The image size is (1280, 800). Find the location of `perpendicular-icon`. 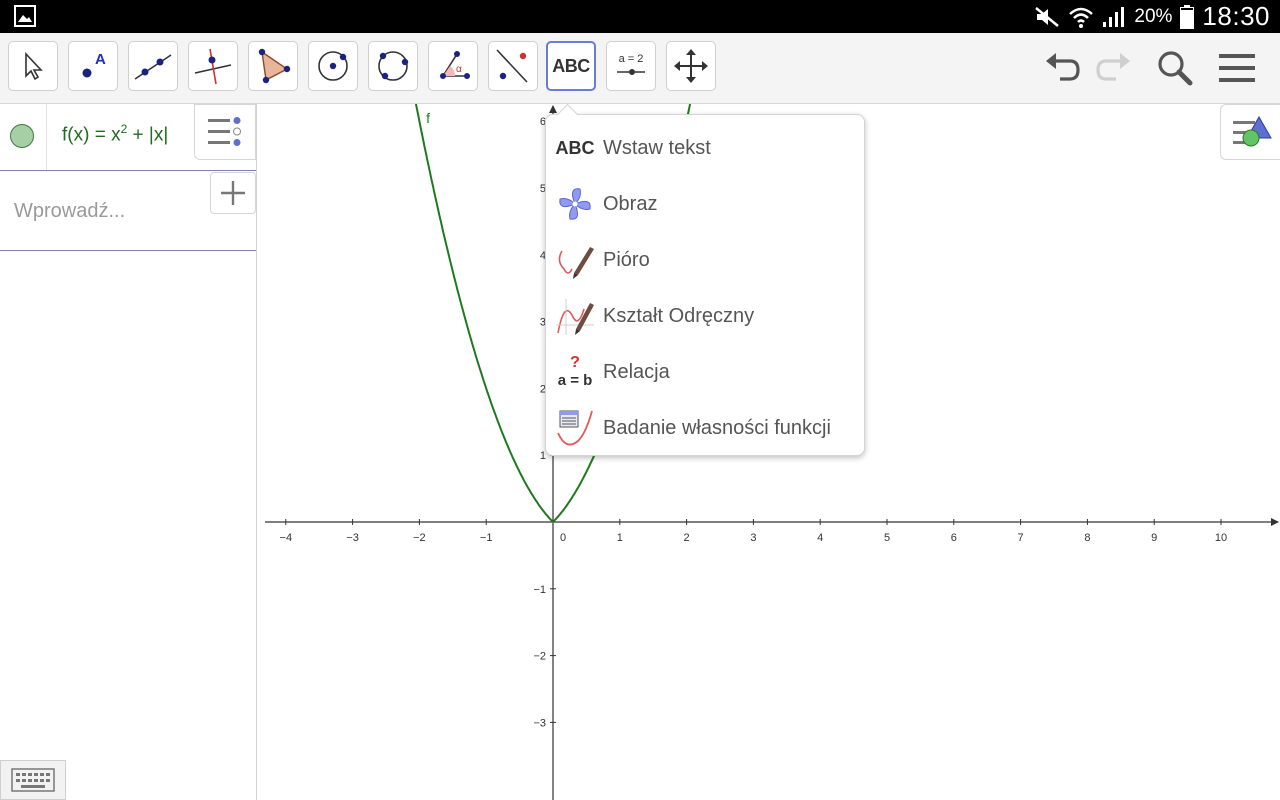

perpendicular-icon is located at coordinates (213, 66).